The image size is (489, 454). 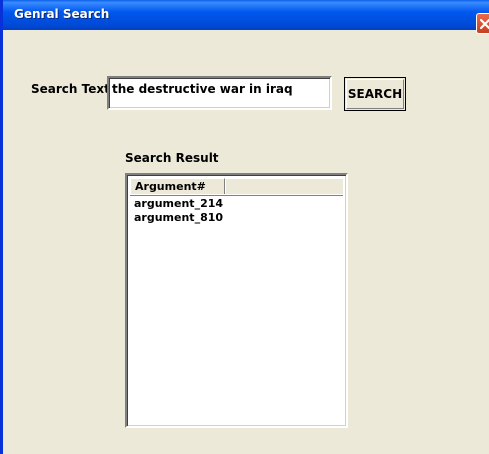 I want to click on column-header-filler, so click(x=284, y=186).